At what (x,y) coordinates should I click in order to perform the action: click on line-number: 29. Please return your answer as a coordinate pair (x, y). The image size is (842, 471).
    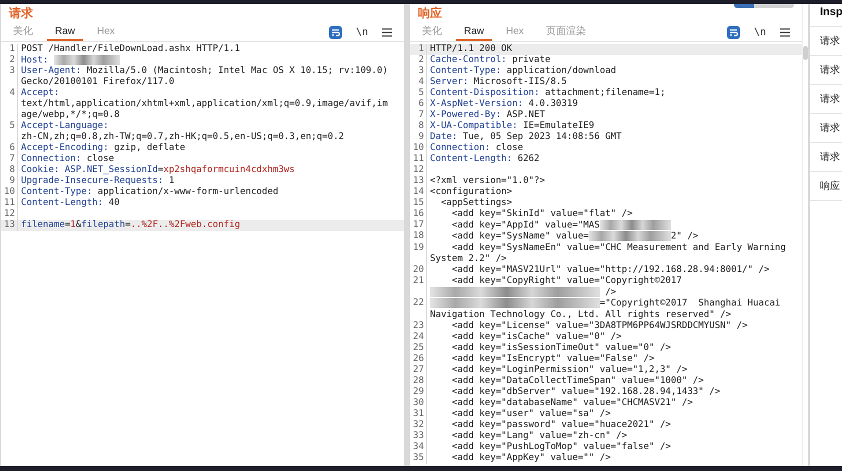
    Looking at the image, I should click on (418, 392).